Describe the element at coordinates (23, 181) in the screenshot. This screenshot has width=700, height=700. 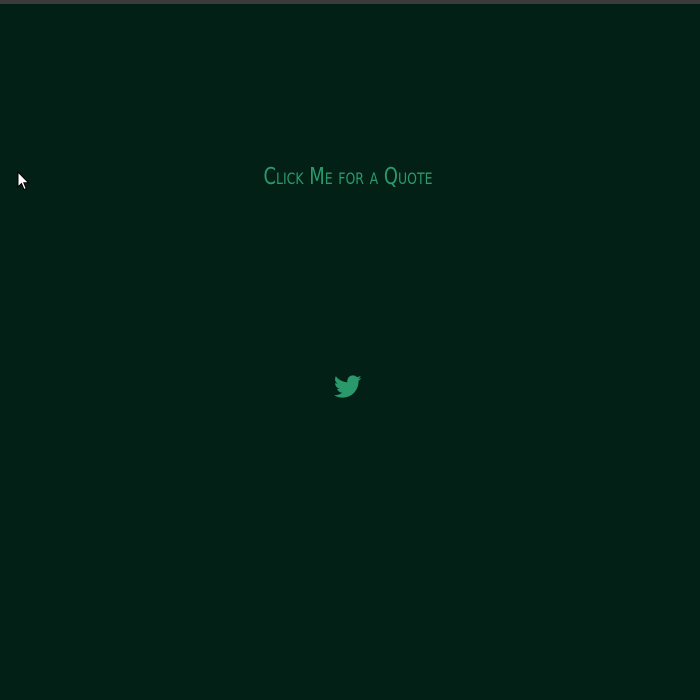
I see `mouse-pointer-icon` at that location.